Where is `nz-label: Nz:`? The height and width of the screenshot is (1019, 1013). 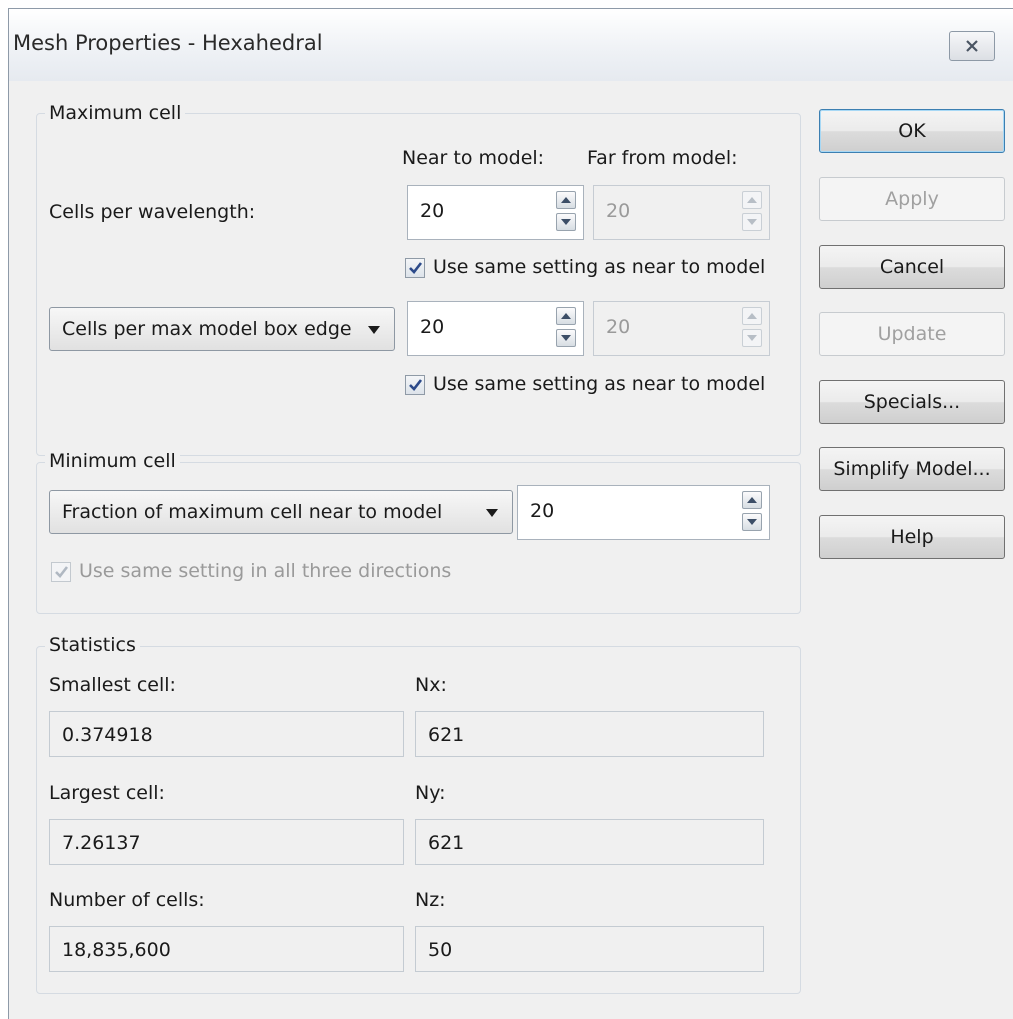
nz-label: Nz: is located at coordinates (430, 900).